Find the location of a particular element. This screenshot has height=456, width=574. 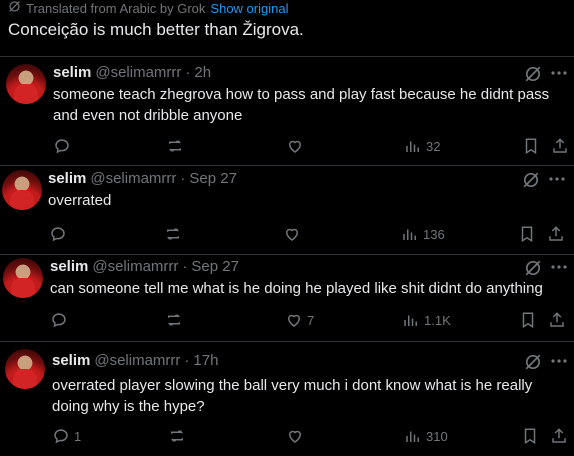

views-button: 32 is located at coordinates (422, 146).